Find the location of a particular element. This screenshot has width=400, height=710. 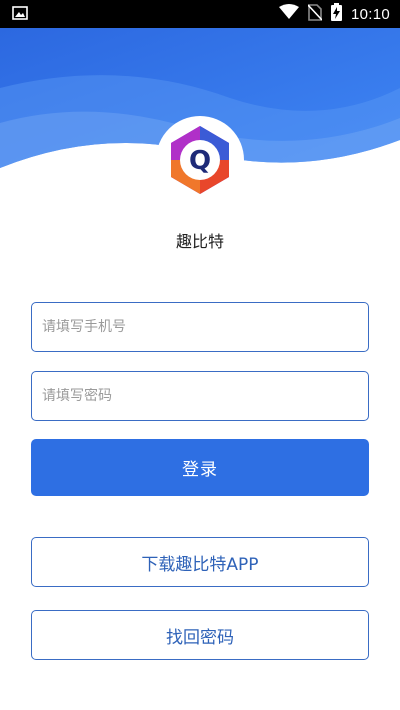

app-logo: Q is located at coordinates (200, 160).